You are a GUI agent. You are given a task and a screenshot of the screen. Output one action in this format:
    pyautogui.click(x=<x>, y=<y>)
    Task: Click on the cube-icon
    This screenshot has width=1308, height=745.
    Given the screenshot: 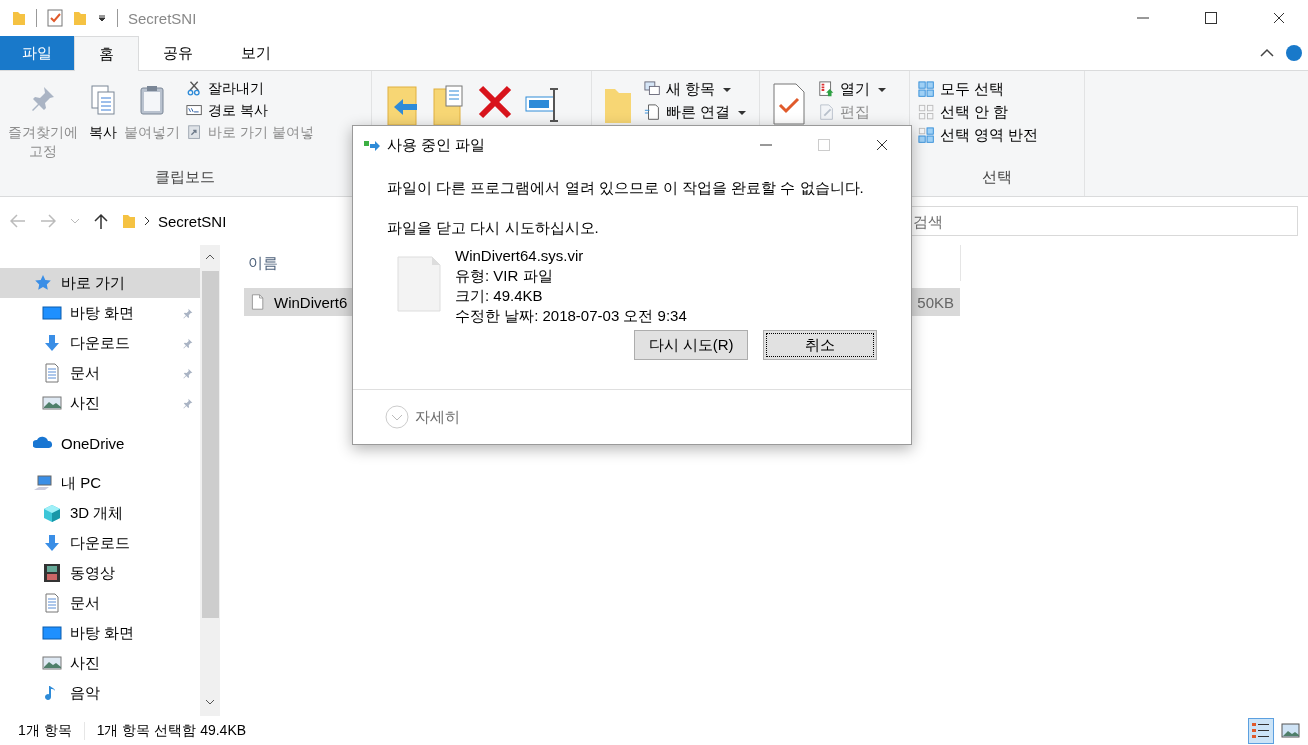 What is the action you would take?
    pyautogui.click(x=52, y=513)
    